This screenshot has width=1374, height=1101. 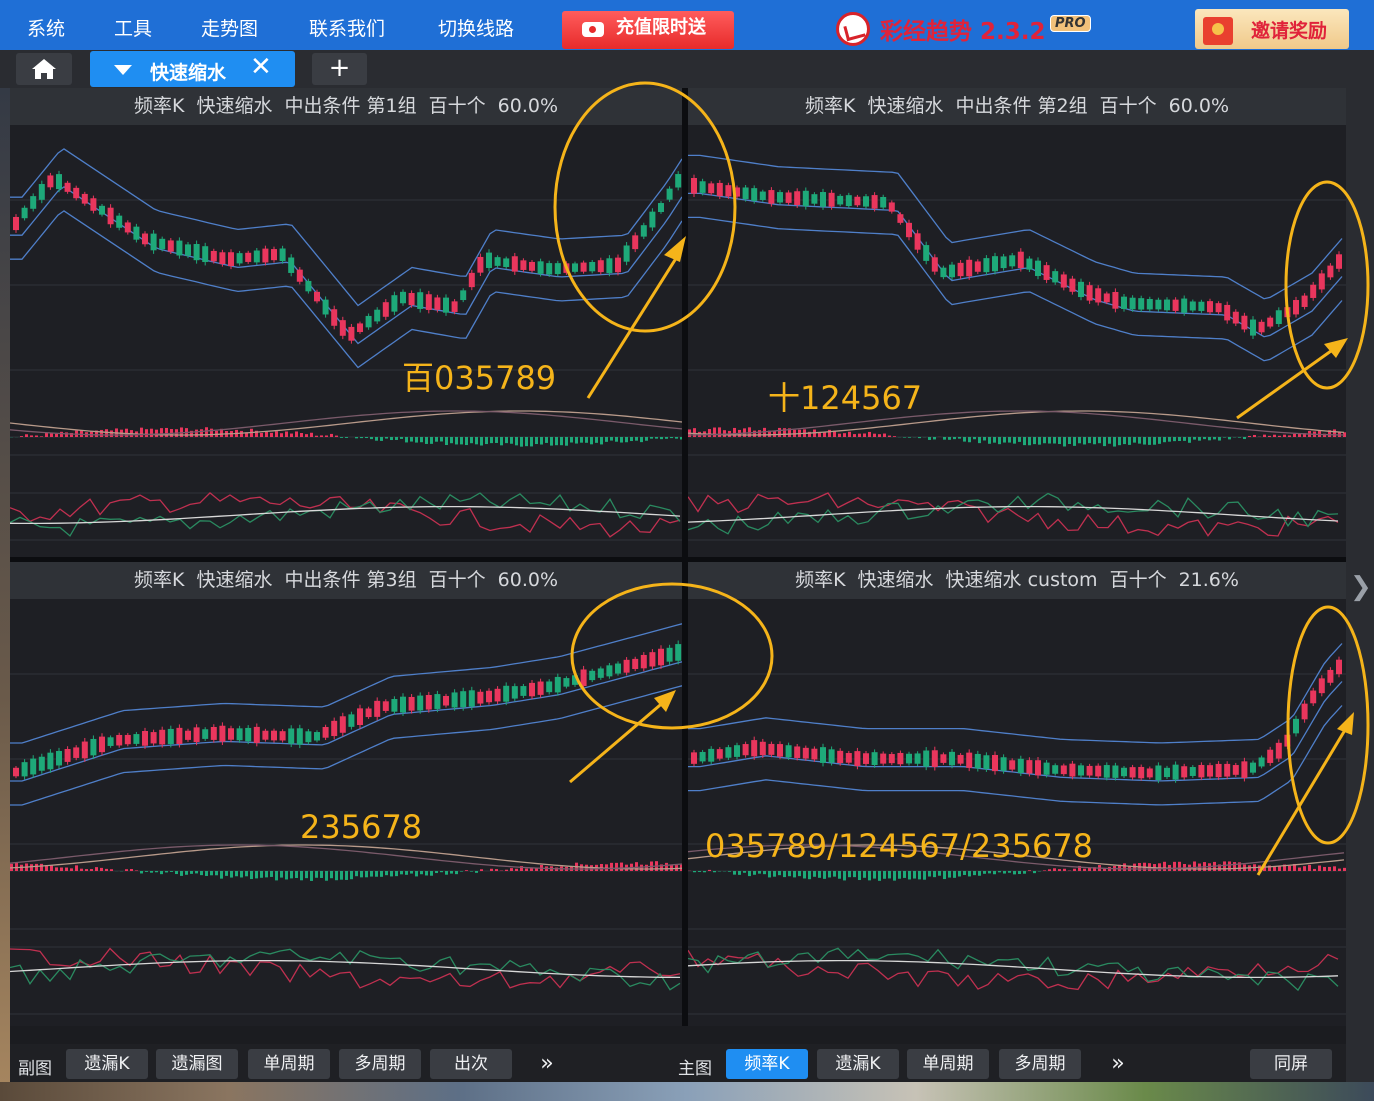 I want to click on annotation-label: 035789/124567/235678, so click(x=899, y=846).